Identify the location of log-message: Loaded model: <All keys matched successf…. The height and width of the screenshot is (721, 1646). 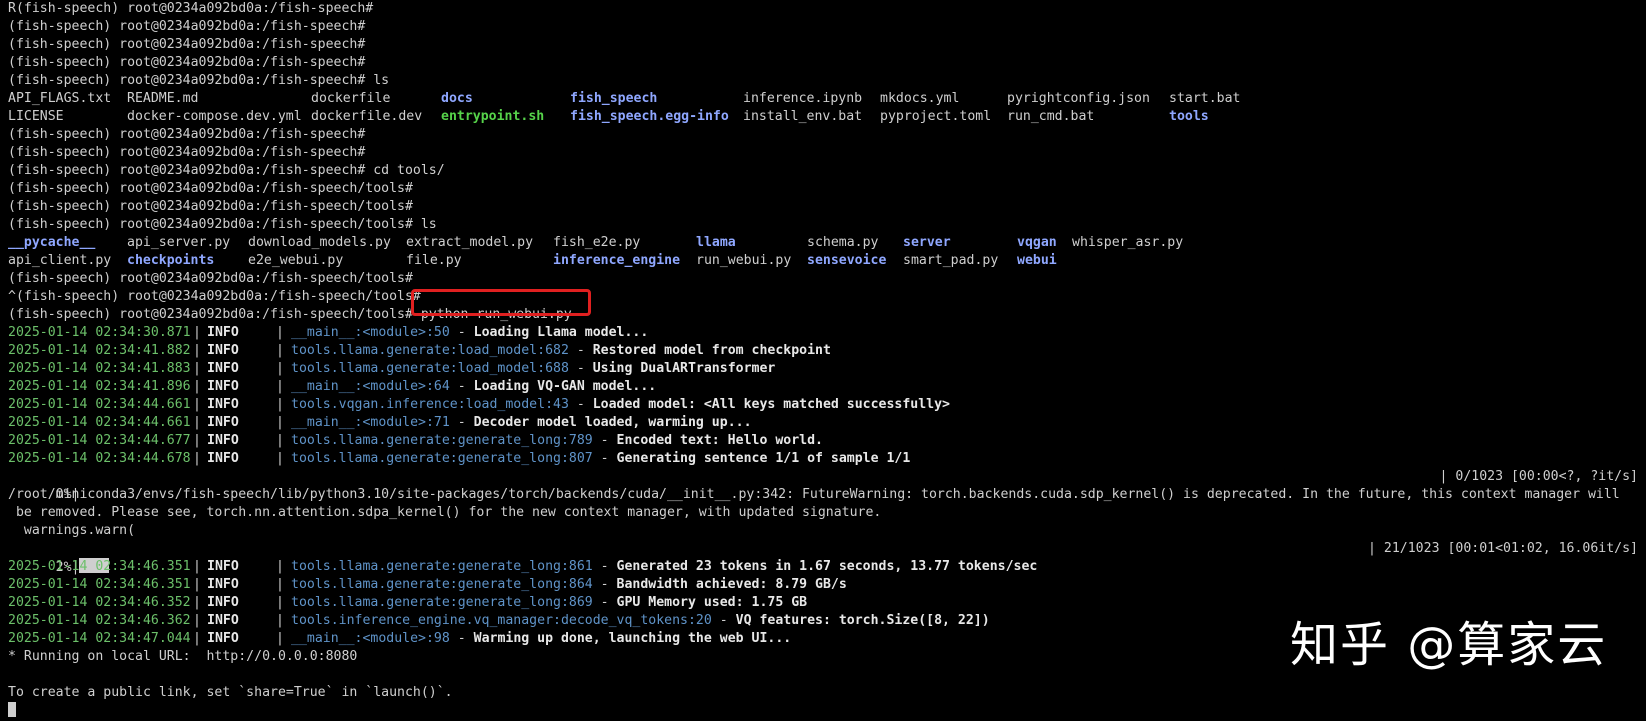
(771, 404).